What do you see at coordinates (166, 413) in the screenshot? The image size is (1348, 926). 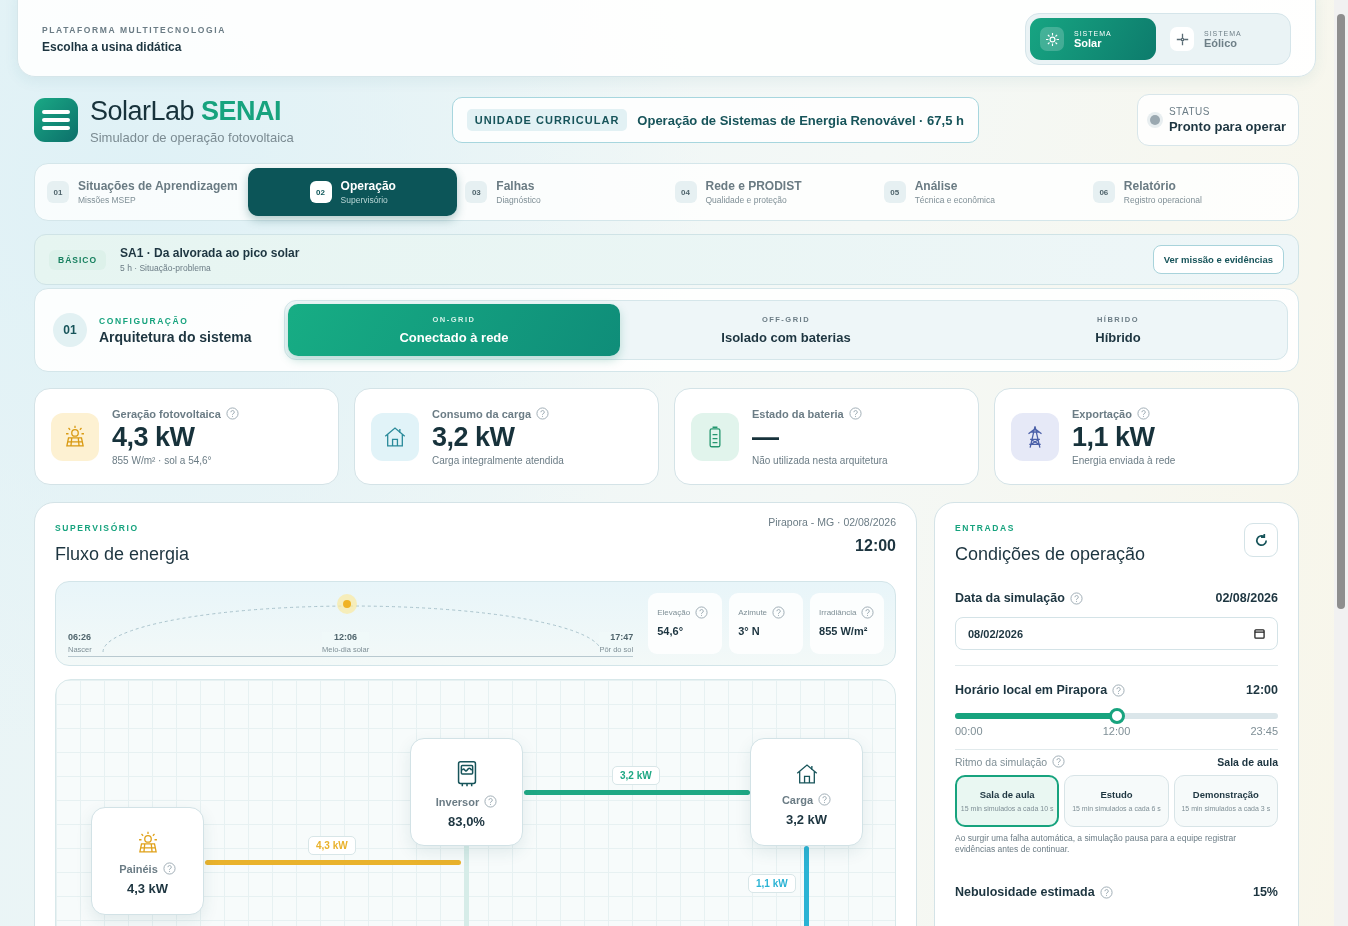 I see `metric-label: Geração fotovoltaica` at bounding box center [166, 413].